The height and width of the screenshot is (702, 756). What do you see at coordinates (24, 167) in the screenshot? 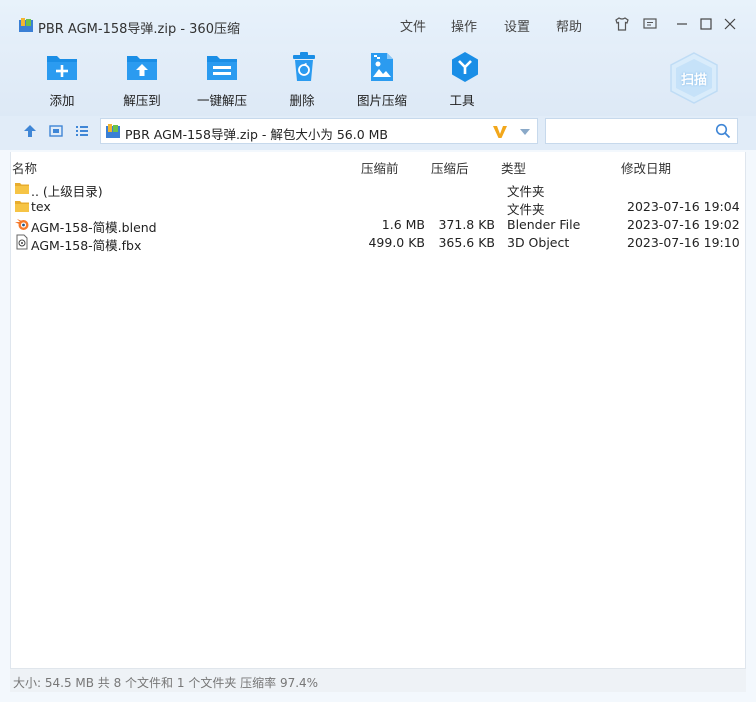
I see `column-header-name: 名称` at bounding box center [24, 167].